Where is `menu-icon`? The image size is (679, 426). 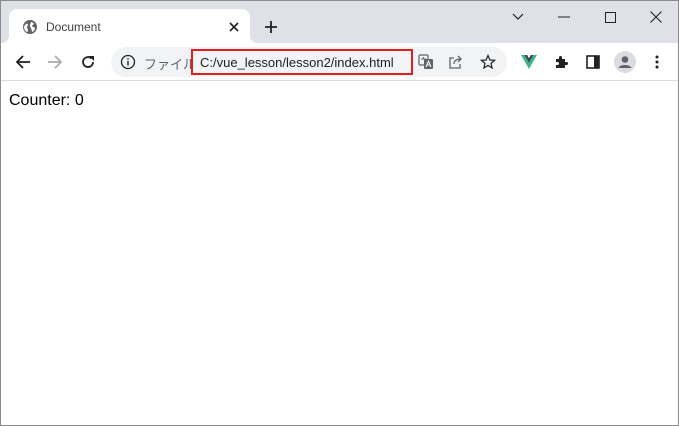
menu-icon is located at coordinates (657, 62).